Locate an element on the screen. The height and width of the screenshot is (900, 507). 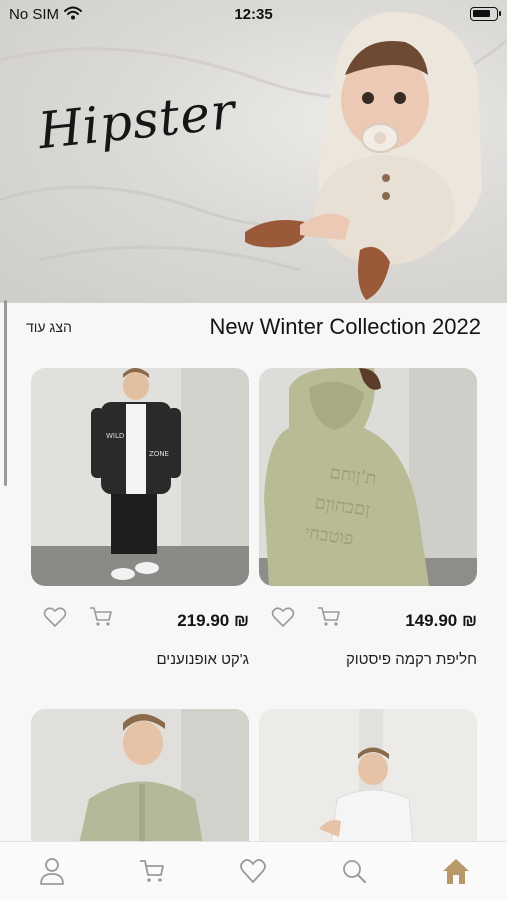
pistachio-embroidered-suit-photo: ת'ןוחם ןםבחוןם פוטבחי is located at coordinates (368, 477).